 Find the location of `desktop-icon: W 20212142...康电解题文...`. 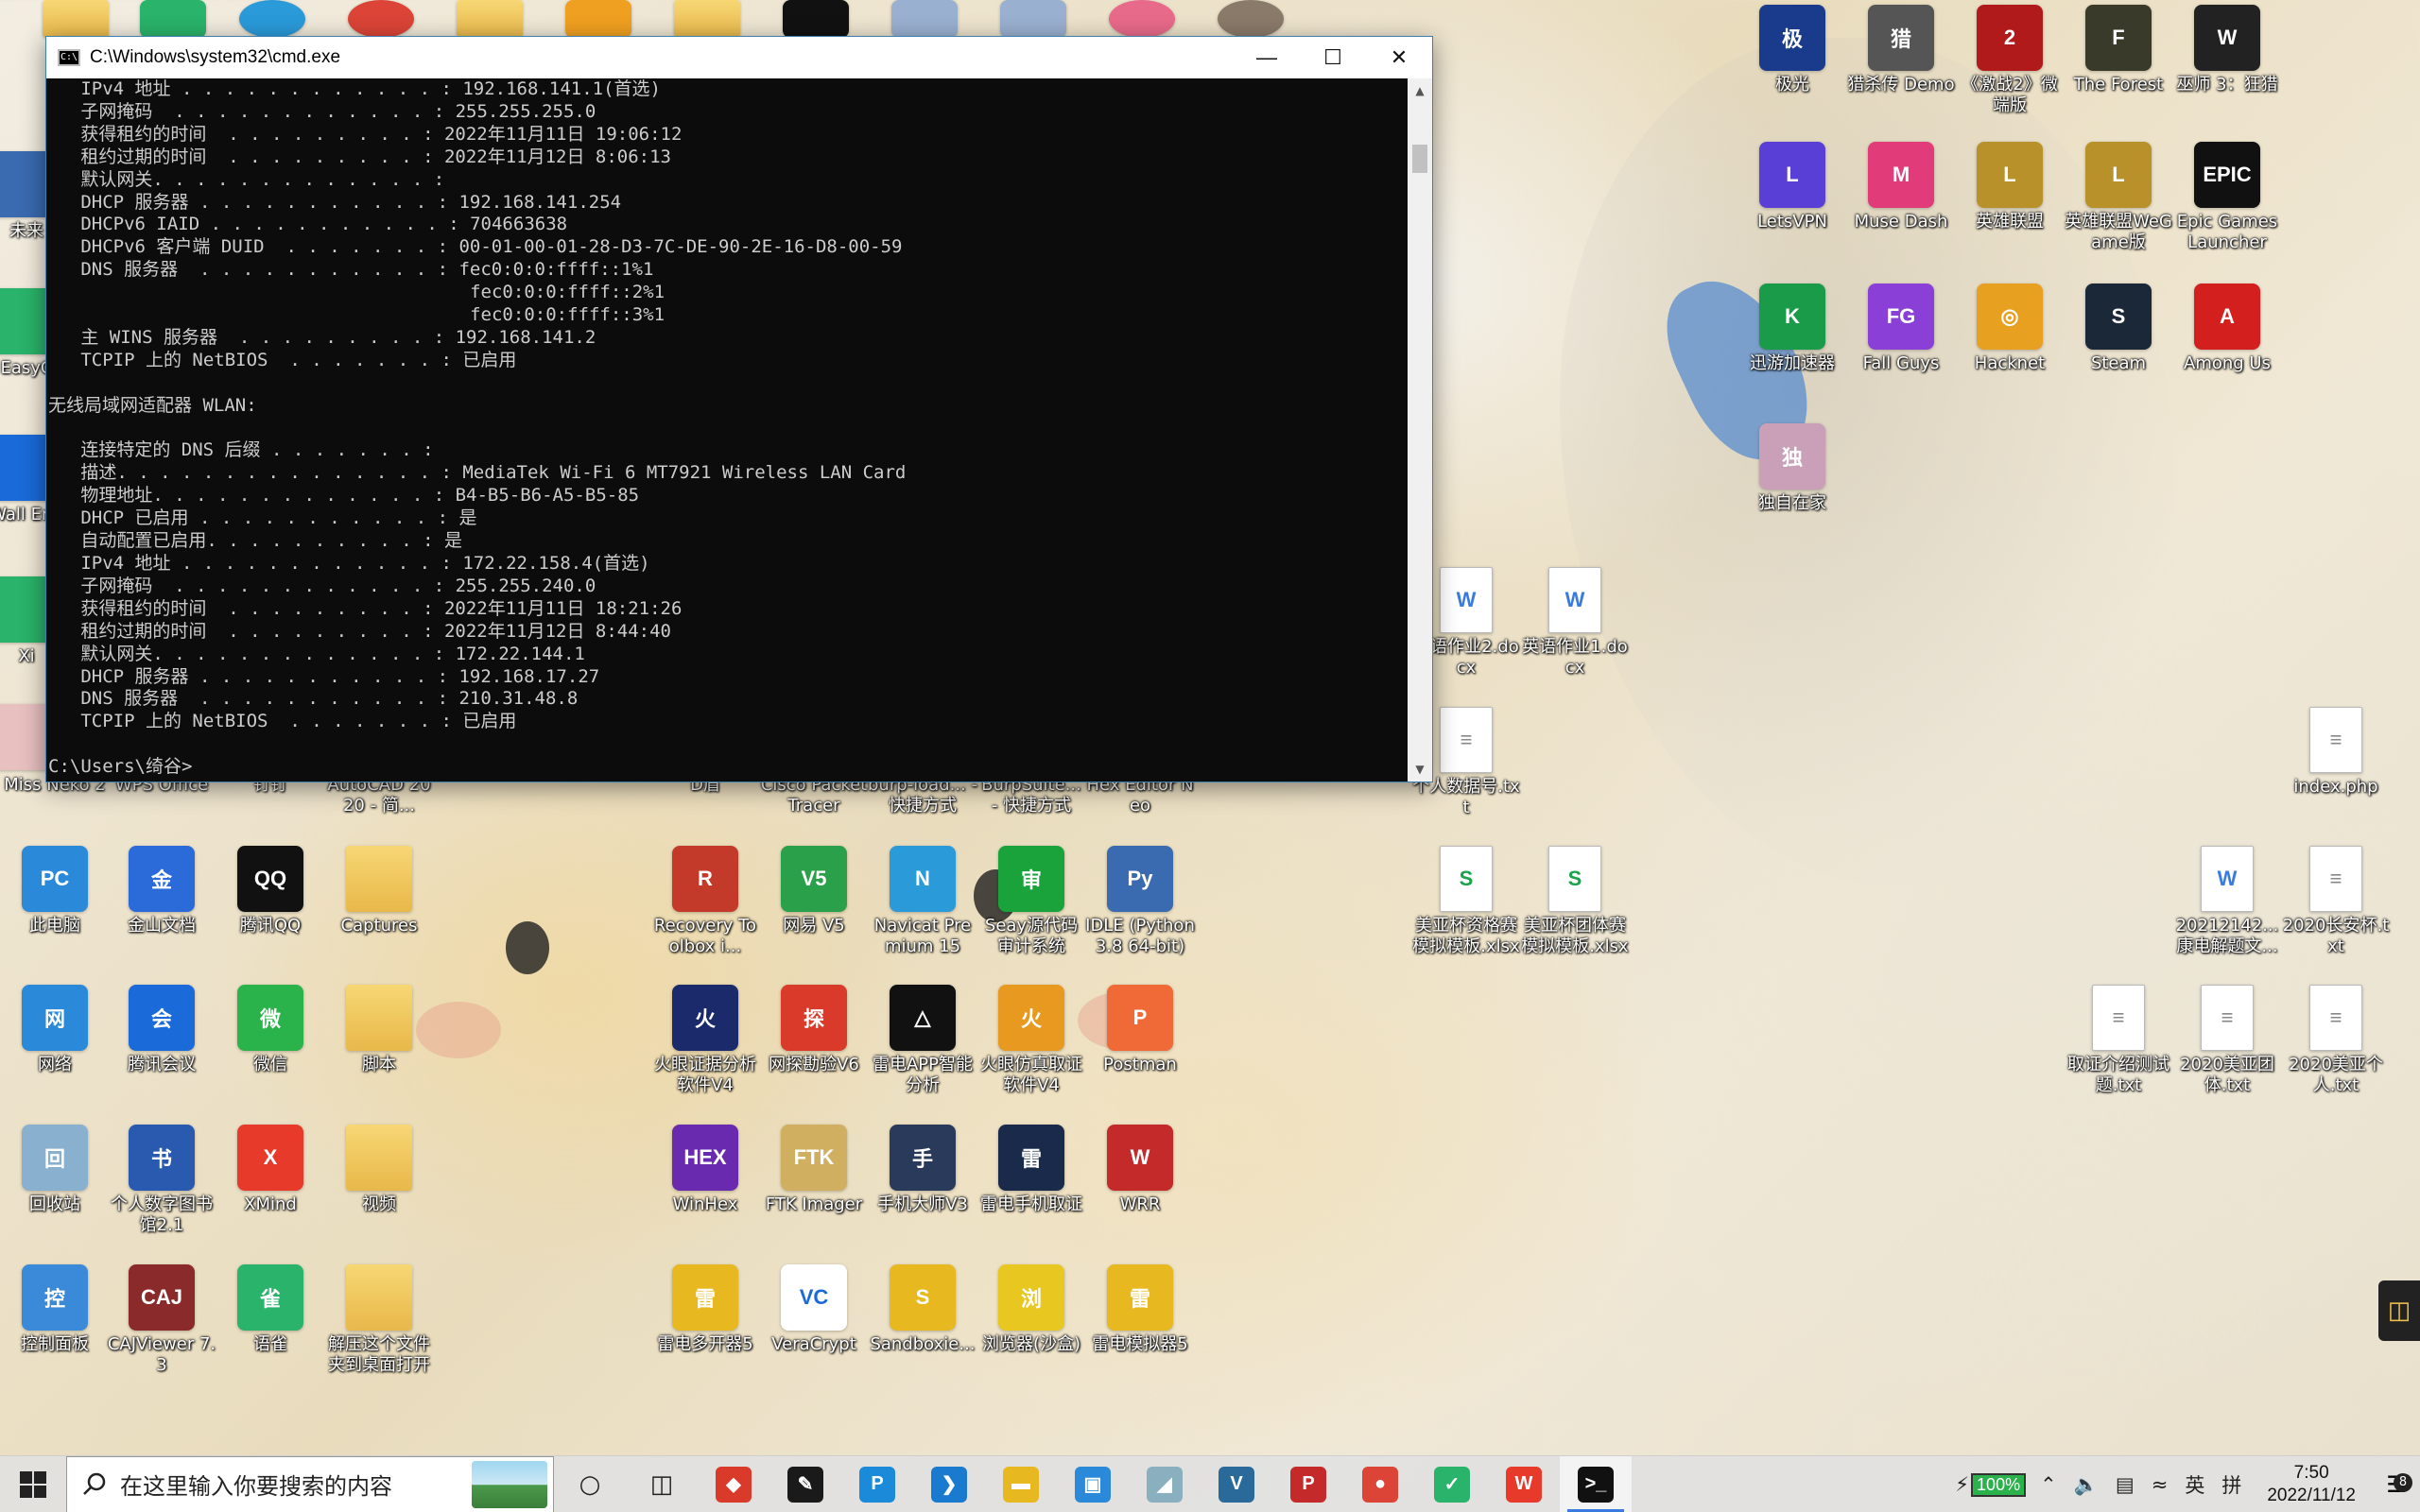

desktop-icon: W 20212142...康电解题文... is located at coordinates (2227, 901).